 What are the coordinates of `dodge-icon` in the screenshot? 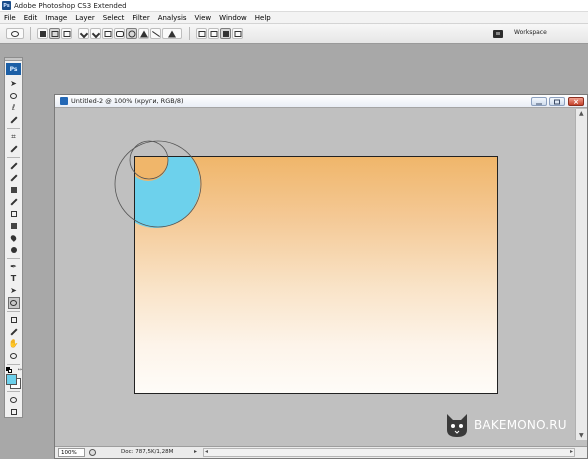 It's located at (13, 250).